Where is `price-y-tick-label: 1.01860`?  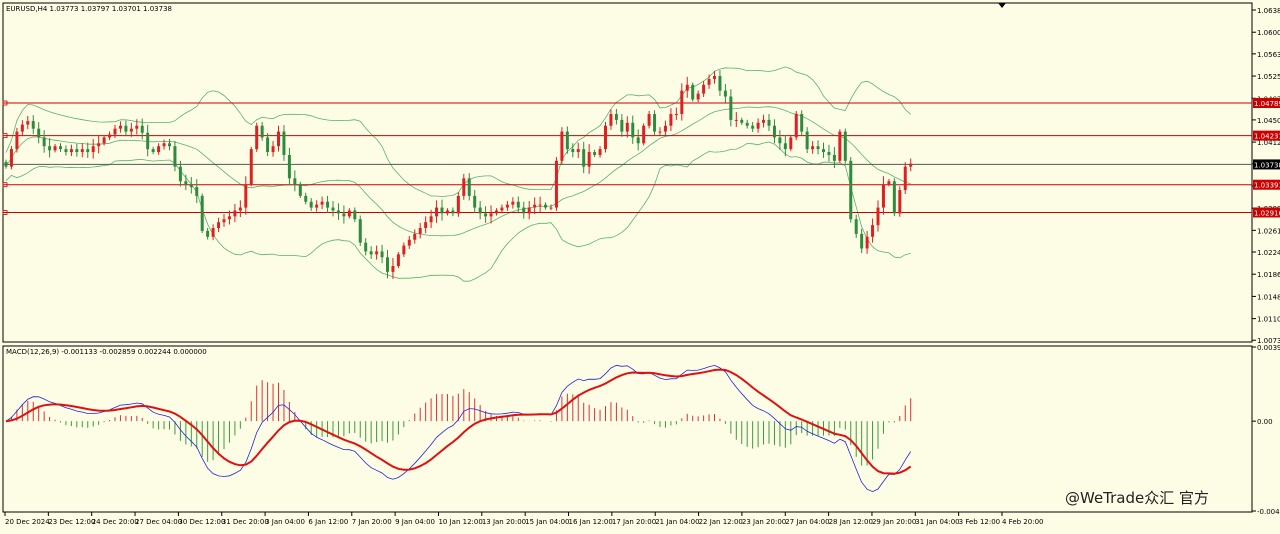 price-y-tick-label: 1.01860 is located at coordinates (1268, 275).